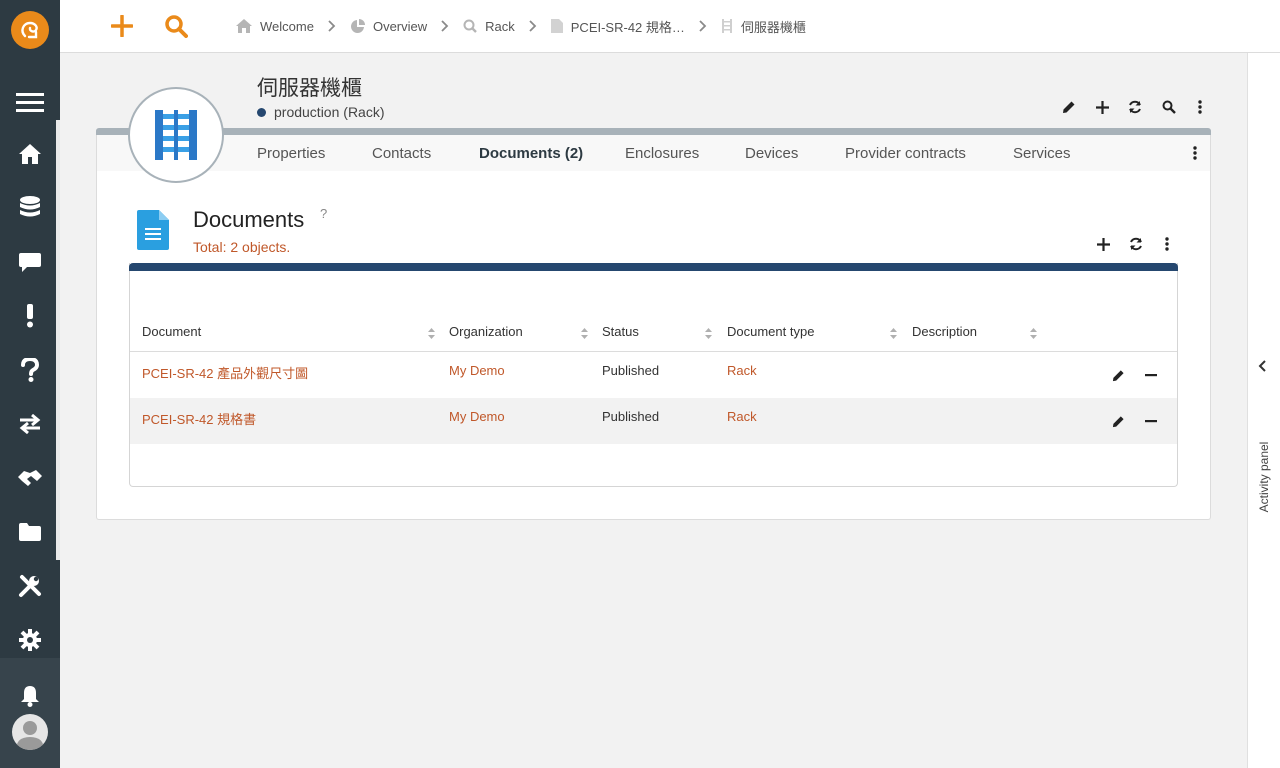 The height and width of the screenshot is (768, 1280). I want to click on breadcrumb-item-current: 伺服器機櫃, so click(763, 26).